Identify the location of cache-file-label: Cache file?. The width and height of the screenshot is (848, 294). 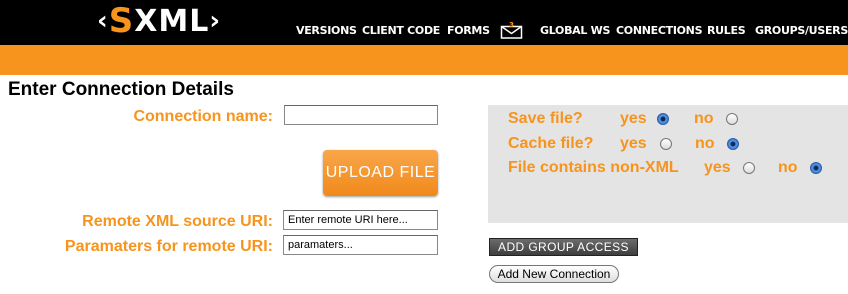
(551, 143).